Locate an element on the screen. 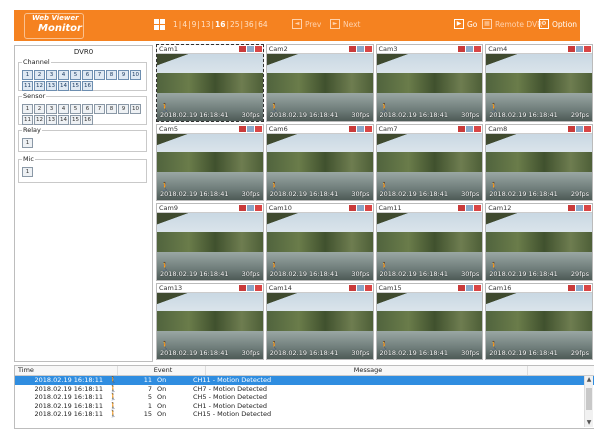 The image size is (594, 429). camera-tile: Cam4 🚶 2018.02.19 16:18:41 29fps is located at coordinates (539, 83).